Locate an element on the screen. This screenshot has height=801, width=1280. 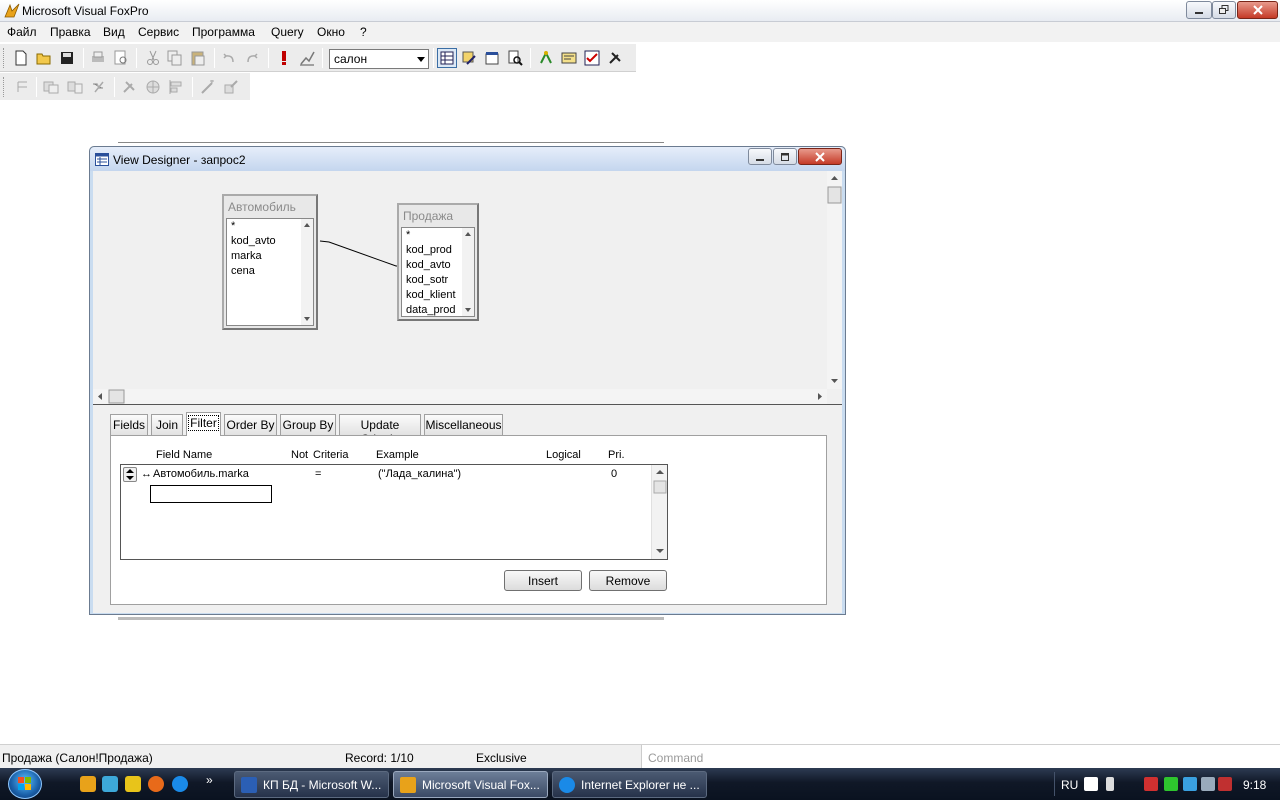
tab-filter: Filter is located at coordinates (203, 424).